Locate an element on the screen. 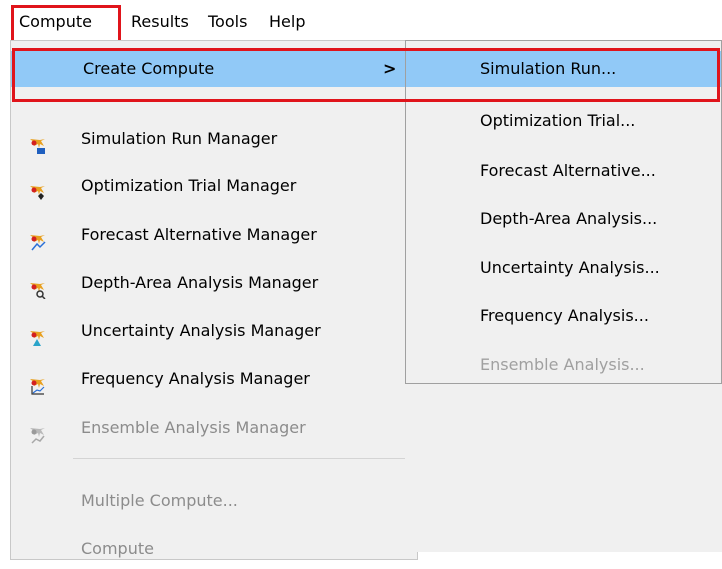 The image size is (722, 569). menu-item-label: Forecast Alternative Manager is located at coordinates (199, 234).